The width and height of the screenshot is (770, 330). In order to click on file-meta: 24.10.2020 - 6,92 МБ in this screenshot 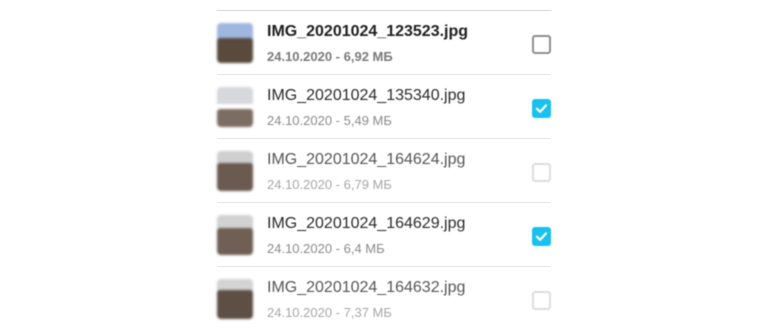, I will do `click(330, 56)`.